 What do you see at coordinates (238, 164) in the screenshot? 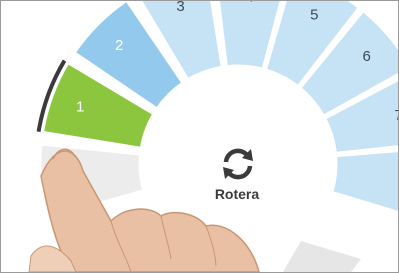
I see `refresh-icon` at bounding box center [238, 164].